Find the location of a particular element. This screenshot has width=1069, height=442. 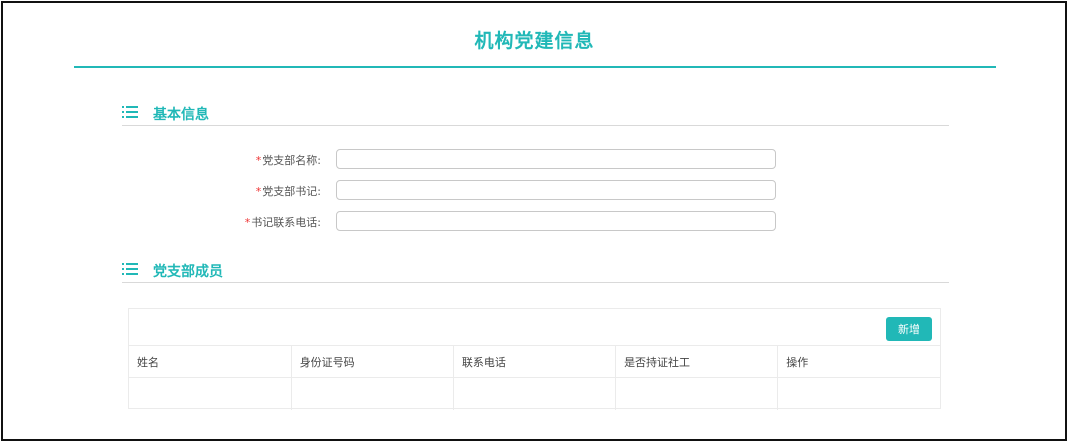

branch-secretary-input is located at coordinates (556, 190).